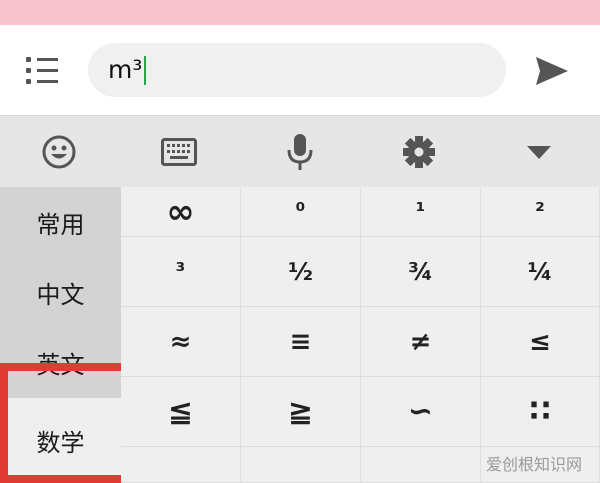  I want to click on symbol-key: ¼, so click(540, 272).